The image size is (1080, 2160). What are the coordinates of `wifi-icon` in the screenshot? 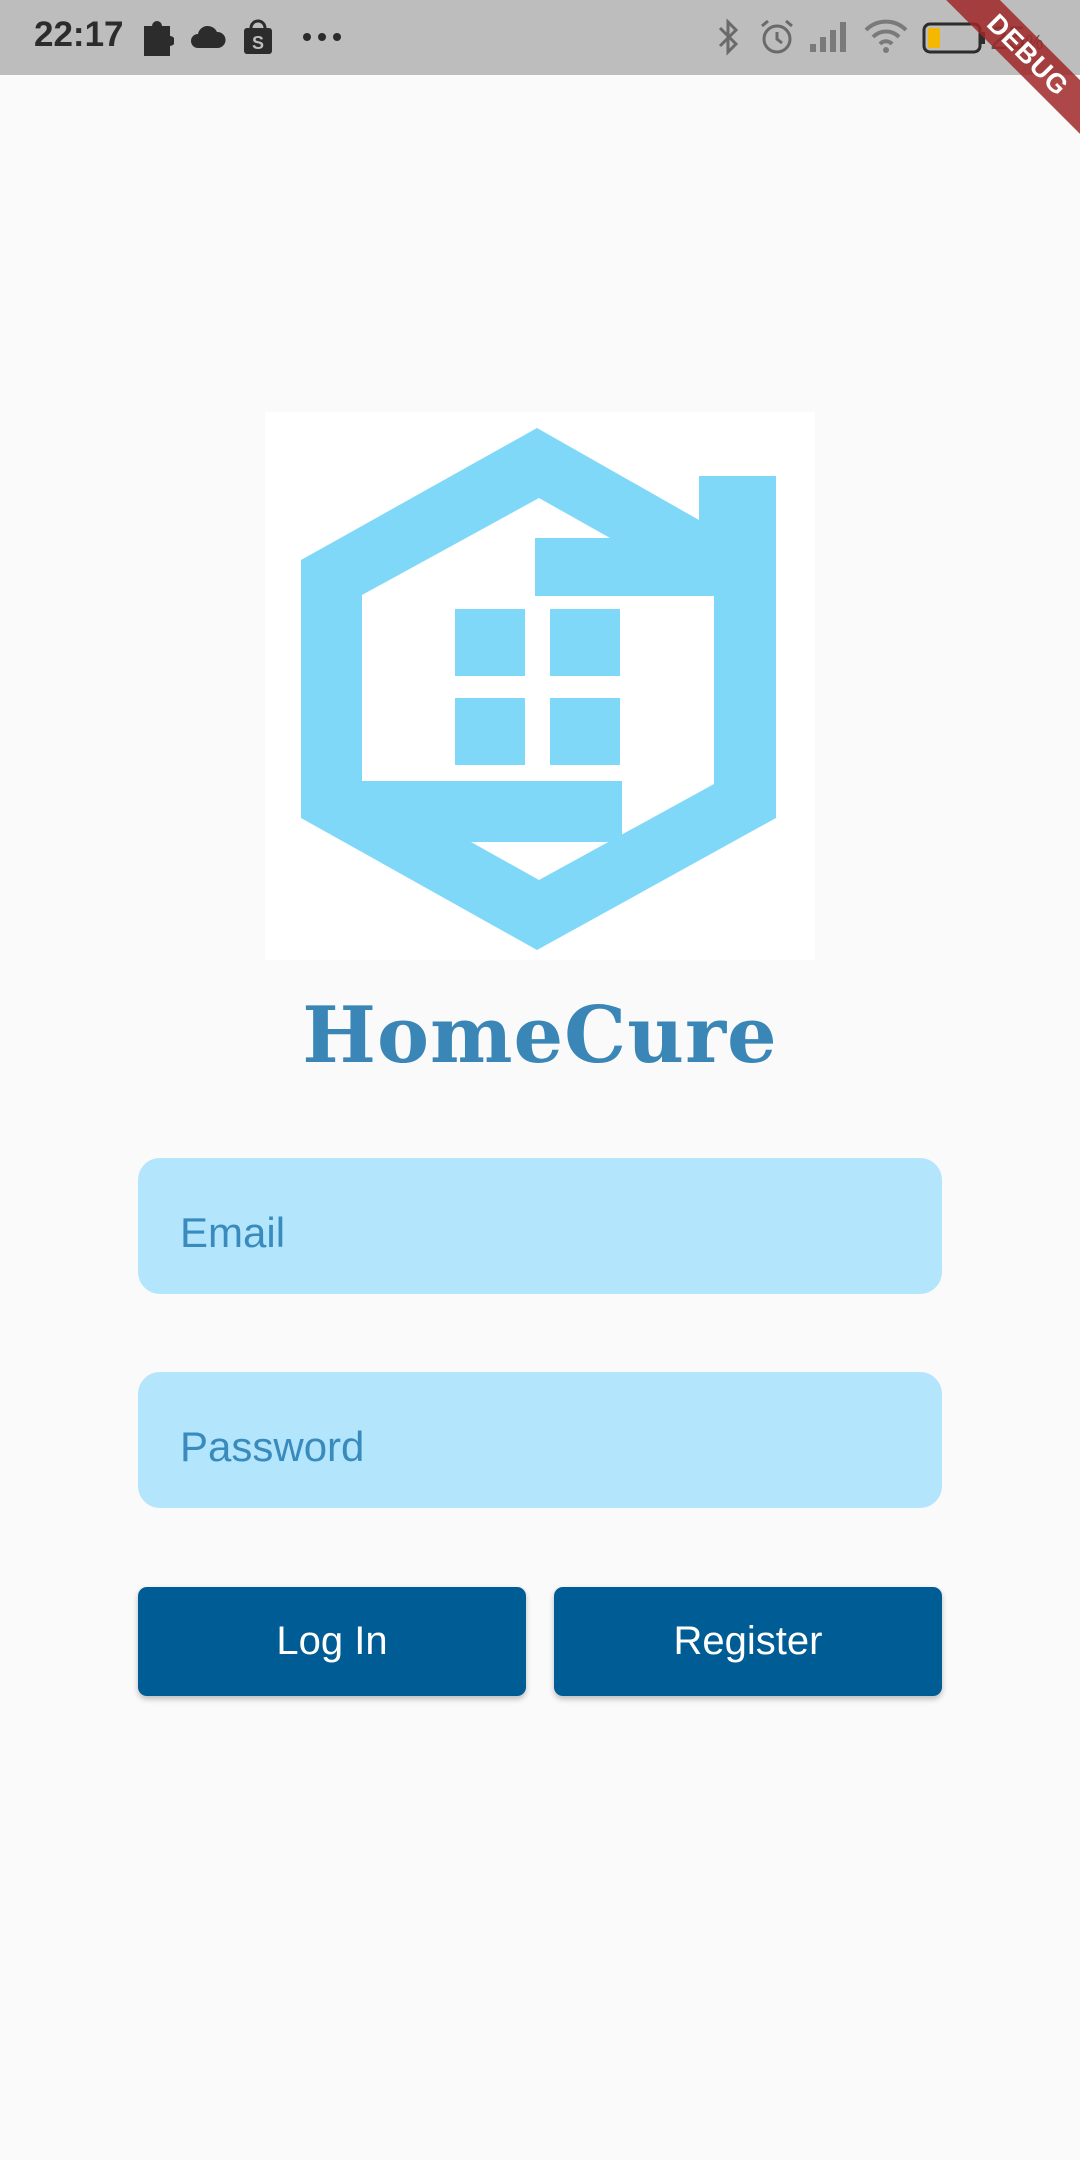 It's located at (886, 36).